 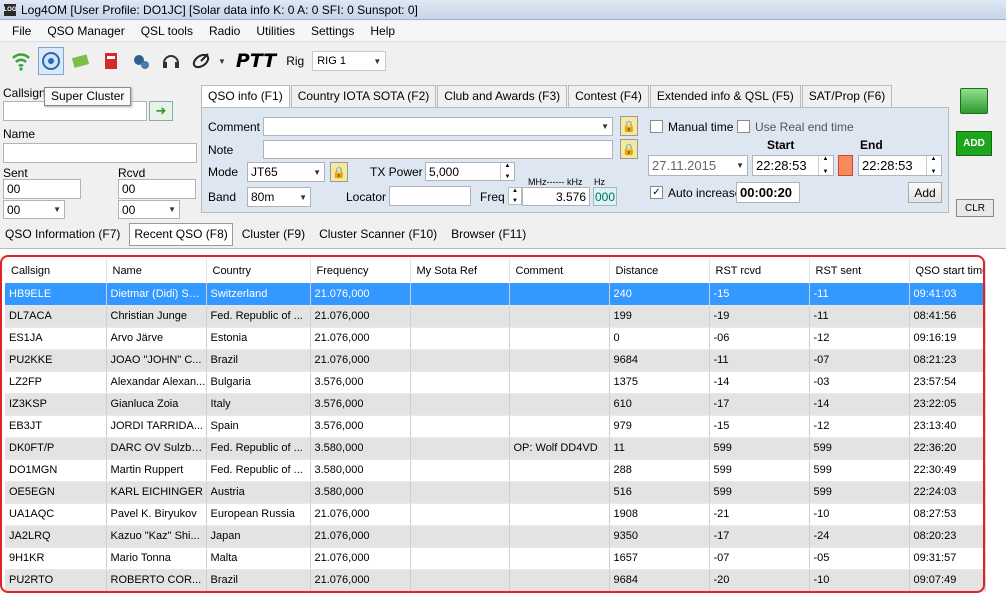 What do you see at coordinates (56, 271) in the screenshot?
I see `column-header-callsign: Callsign` at bounding box center [56, 271].